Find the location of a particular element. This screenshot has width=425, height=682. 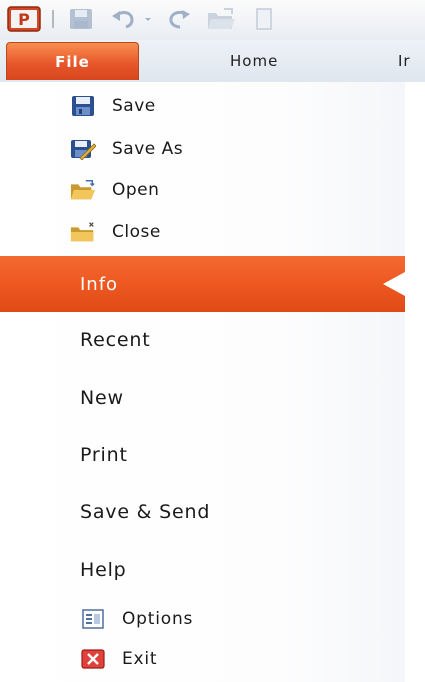

exit-label: Exit is located at coordinates (140, 659).